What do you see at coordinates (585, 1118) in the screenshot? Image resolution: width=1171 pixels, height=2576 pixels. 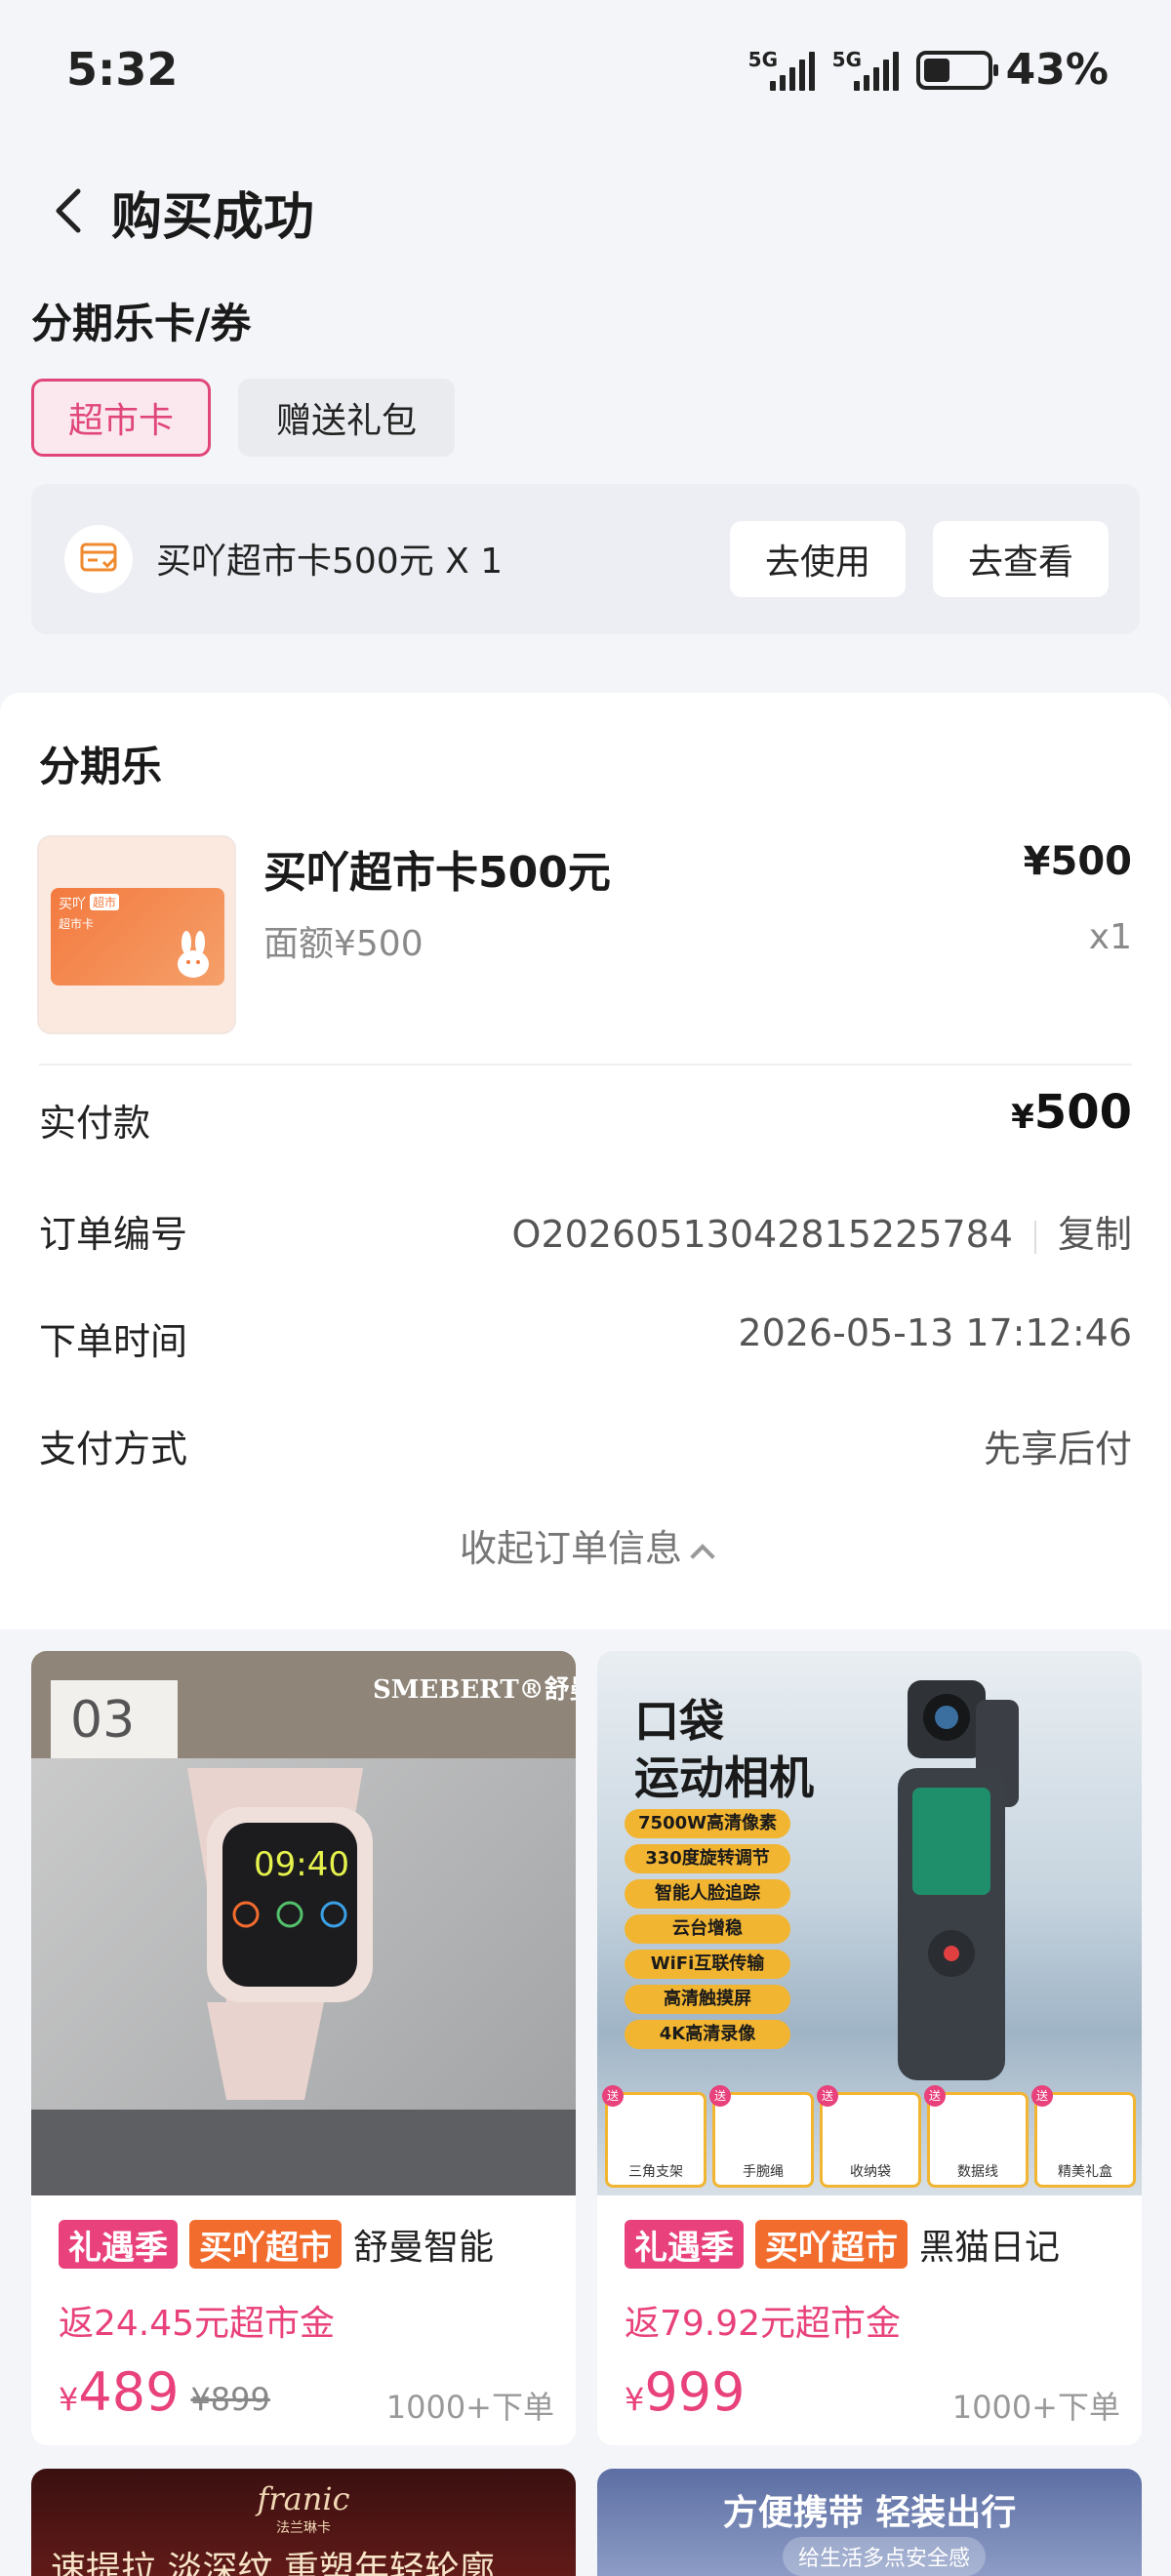 I see `paid-row: 实付款 ¥500` at bounding box center [585, 1118].